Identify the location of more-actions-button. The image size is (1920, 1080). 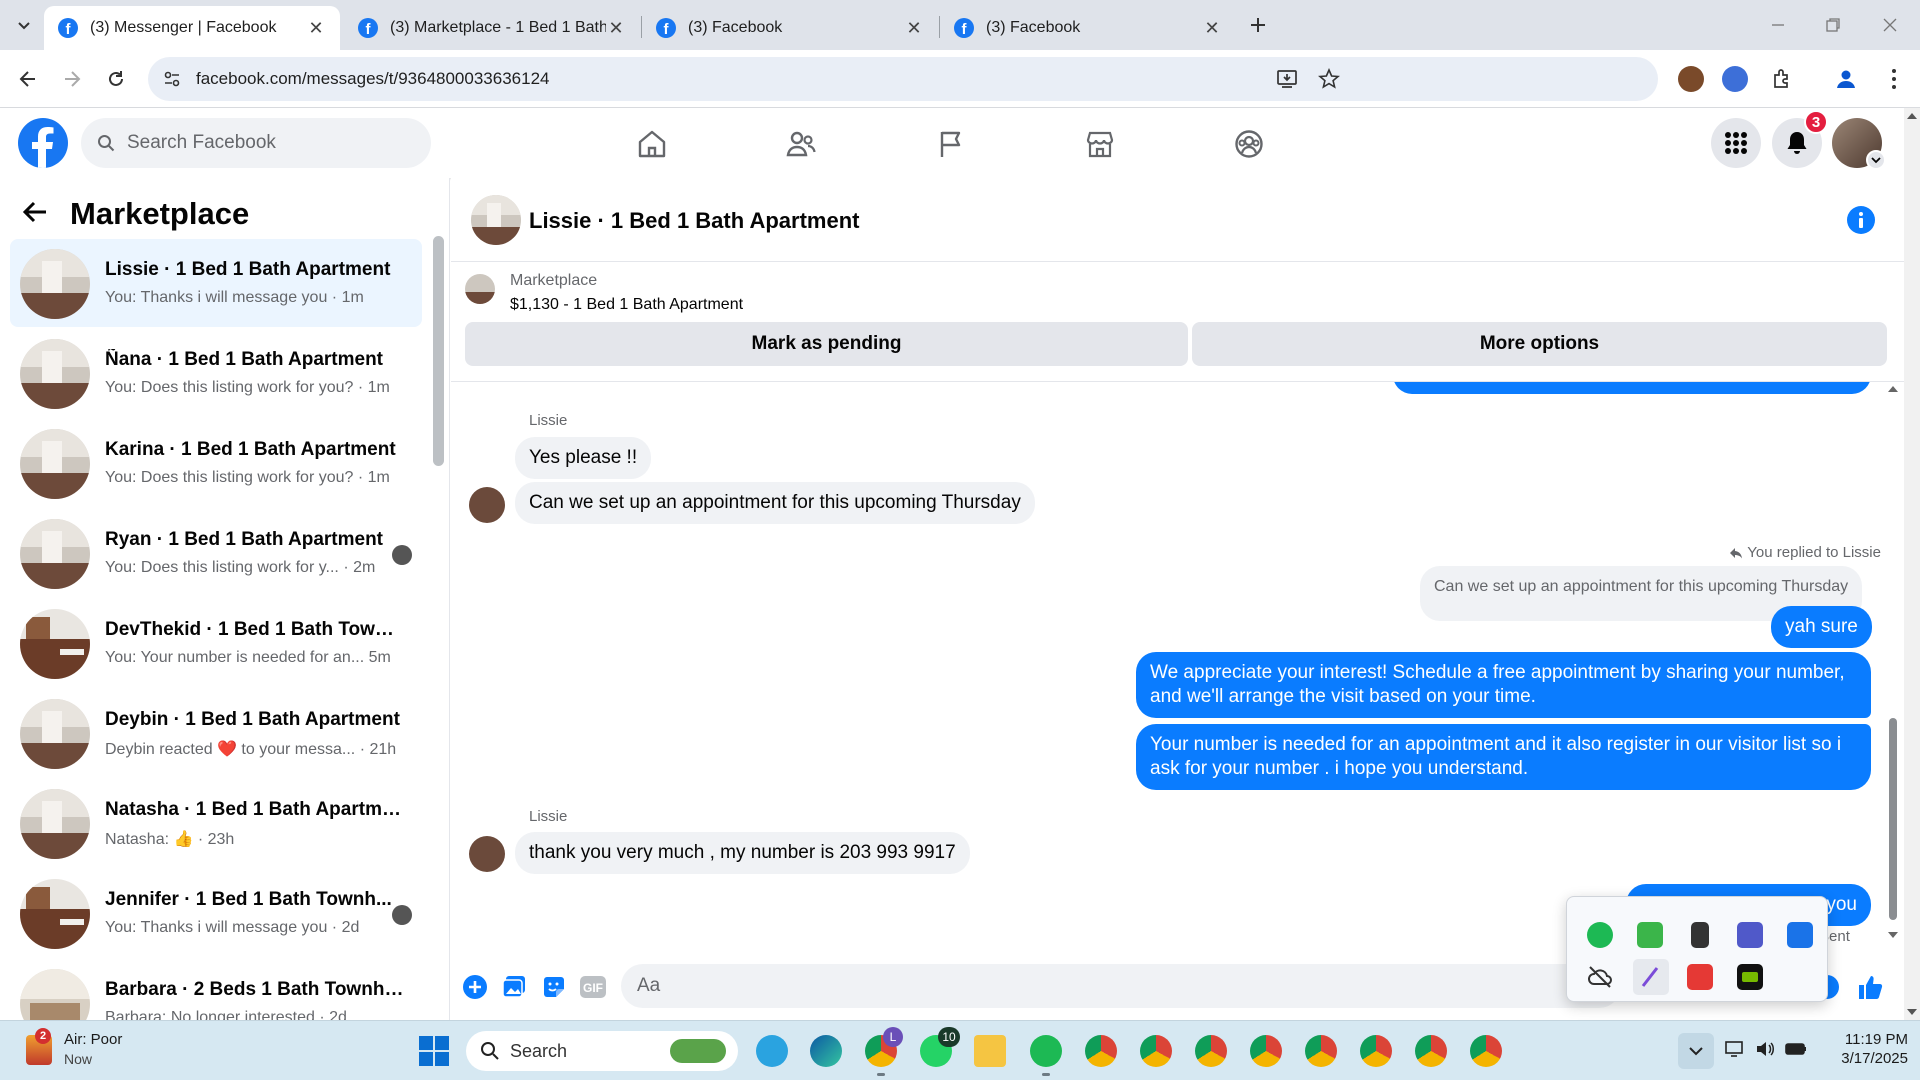
(475, 987).